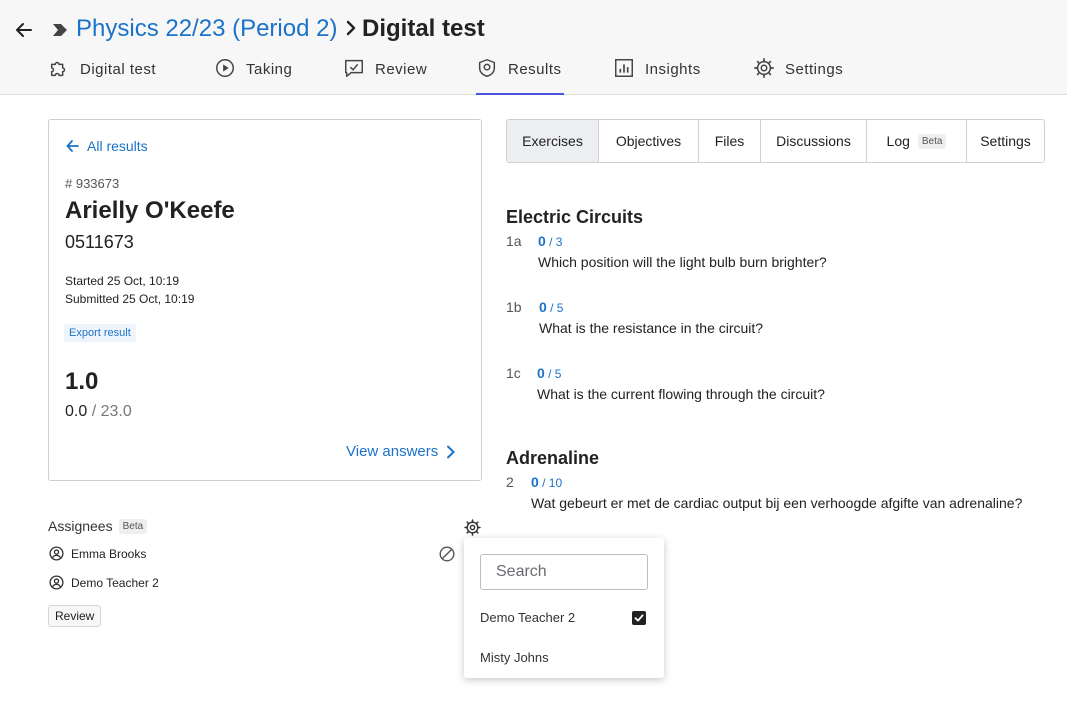 This screenshot has width=1067, height=728. What do you see at coordinates (553, 458) in the screenshot?
I see `section-title: Adrenaline` at bounding box center [553, 458].